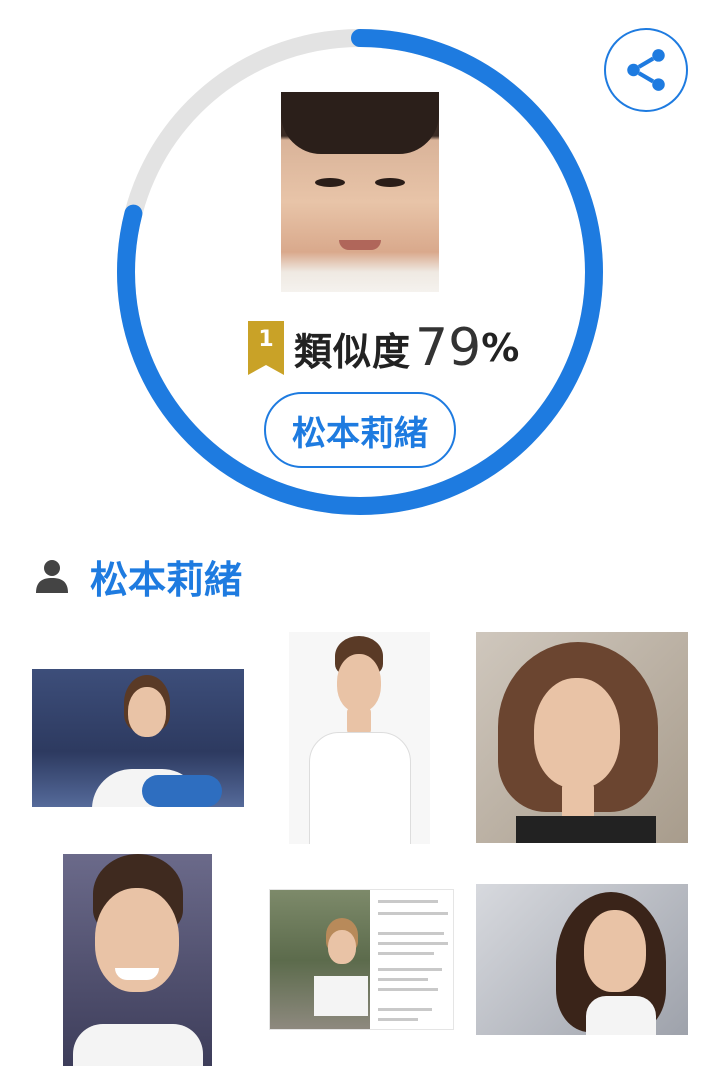 The width and height of the screenshot is (720, 1083). I want to click on person-heading: 松本莉緒, so click(139, 576).